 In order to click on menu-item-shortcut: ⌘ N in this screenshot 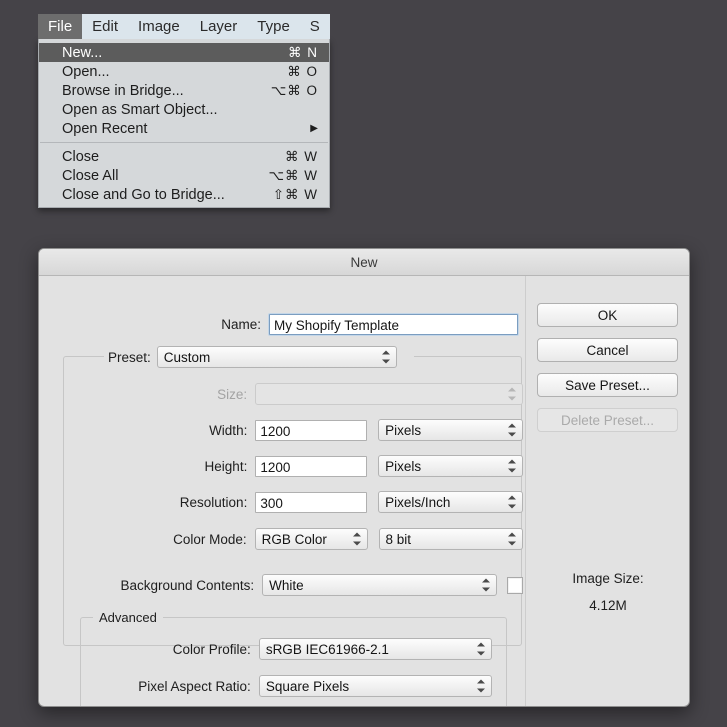, I will do `click(303, 52)`.